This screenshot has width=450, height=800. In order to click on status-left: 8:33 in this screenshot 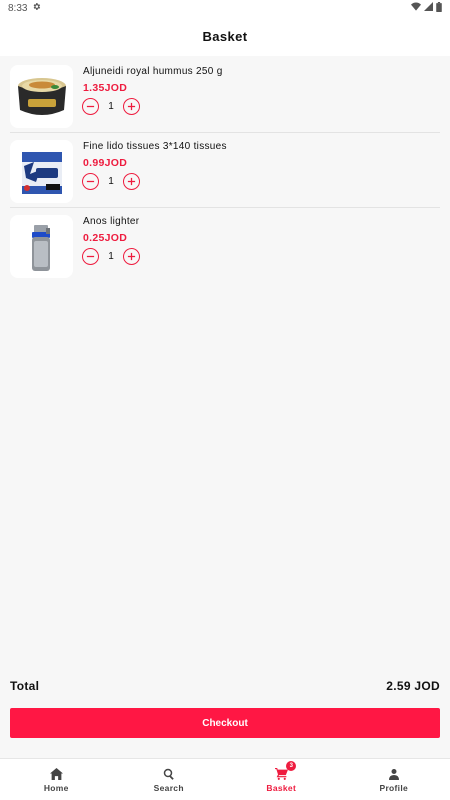, I will do `click(24, 8)`.